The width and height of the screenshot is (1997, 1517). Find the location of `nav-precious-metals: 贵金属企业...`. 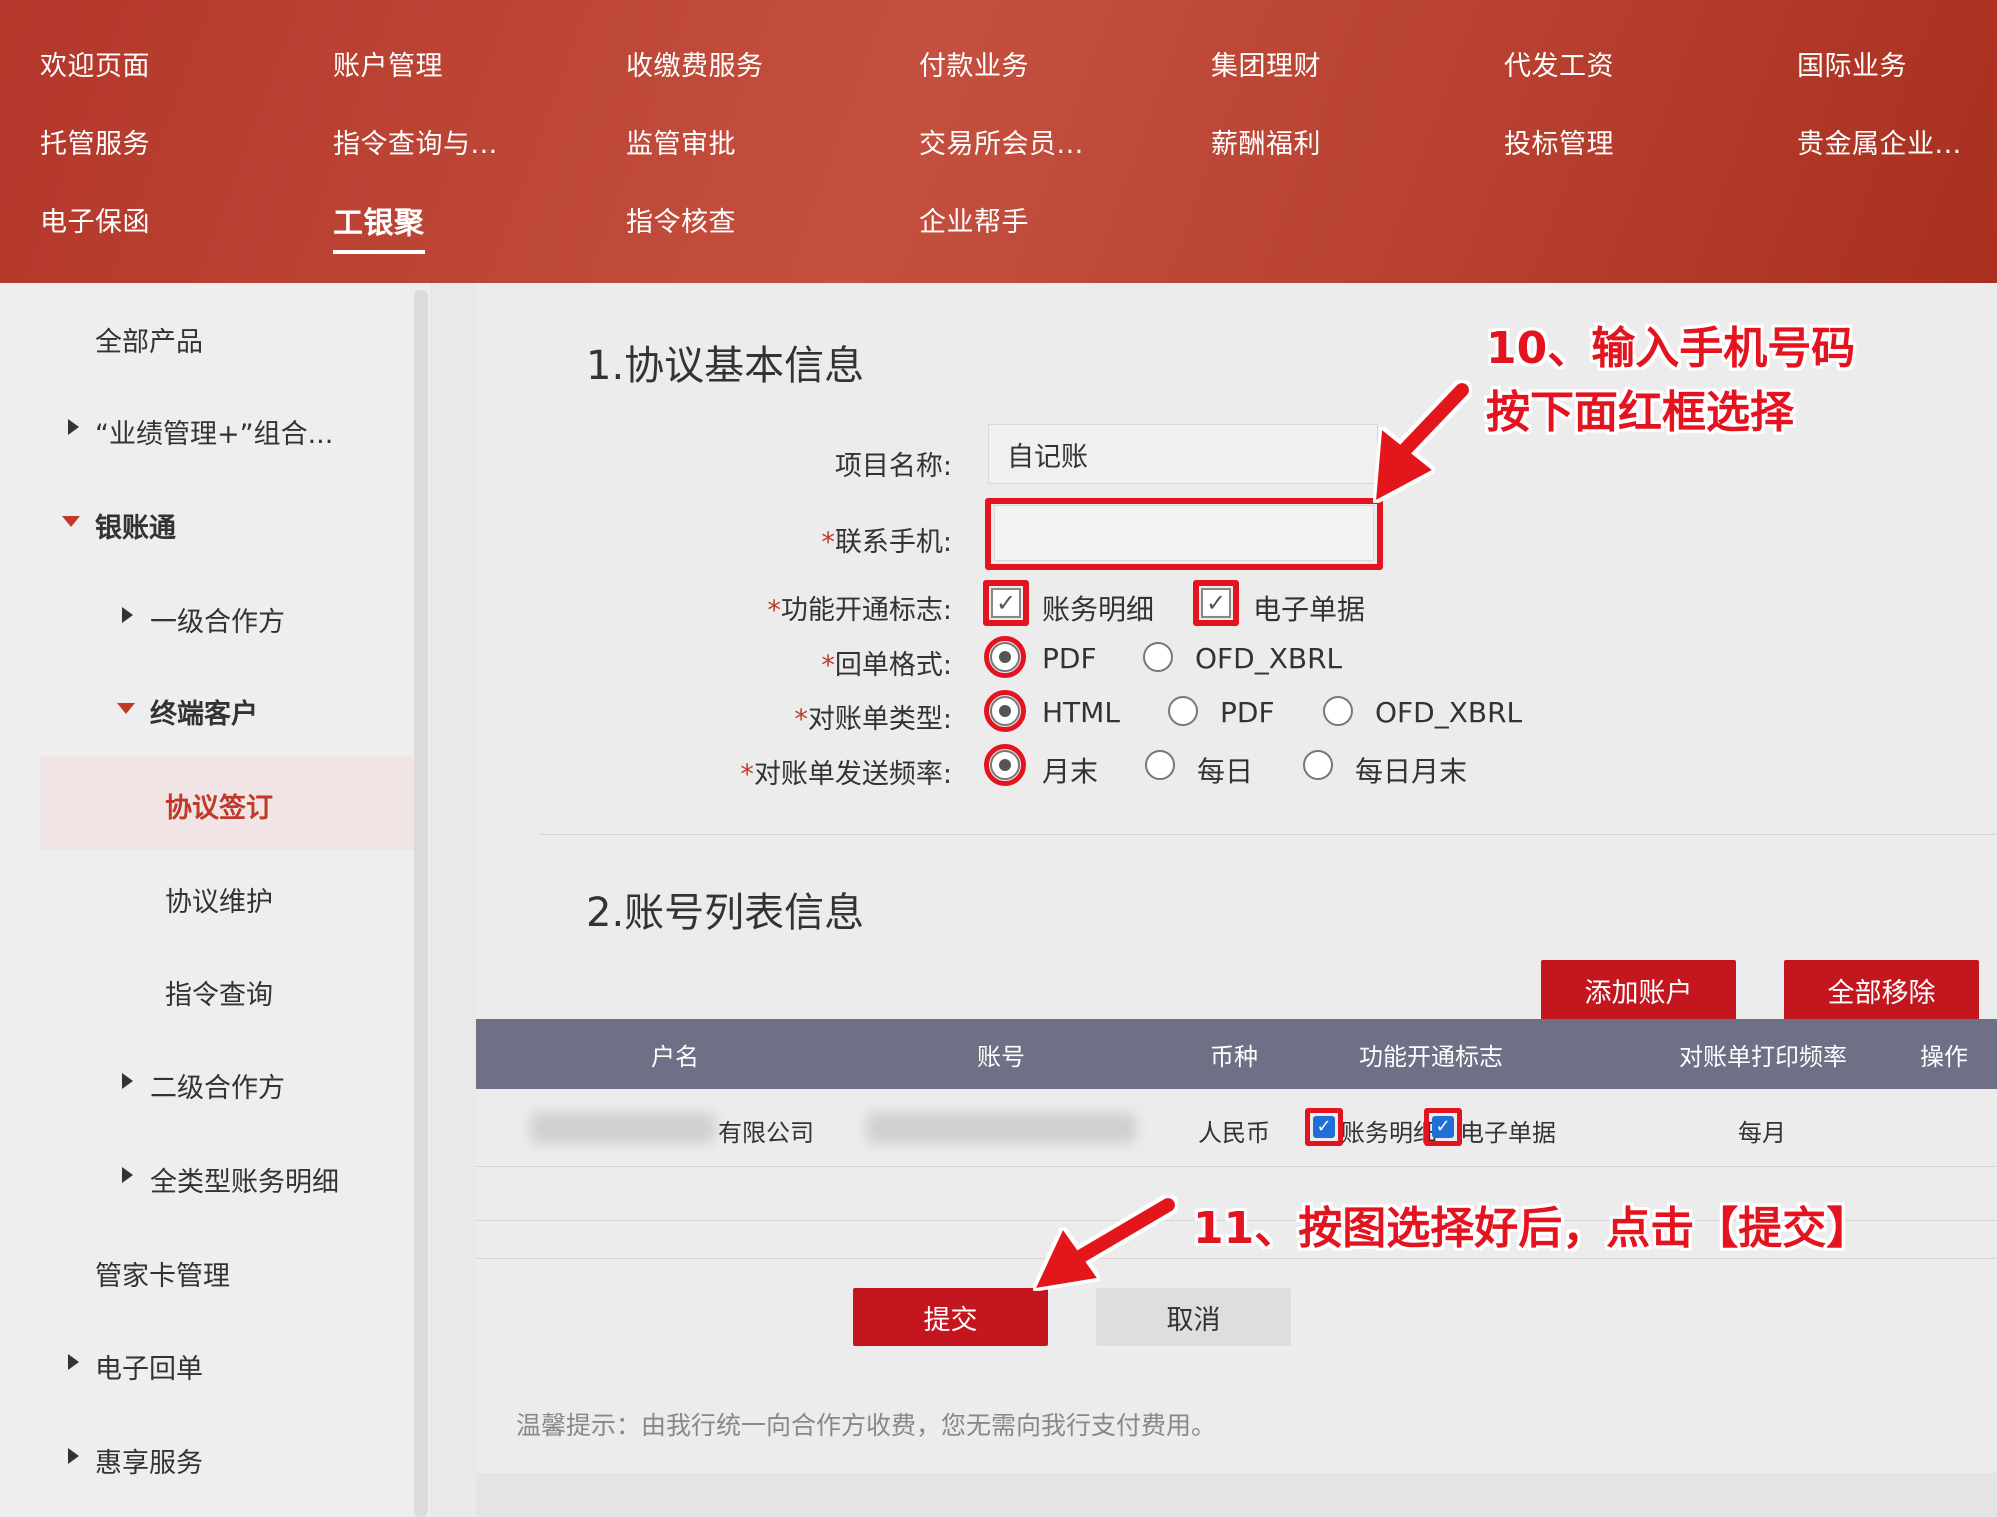

nav-precious-metals: 贵金属企业... is located at coordinates (1879, 141).